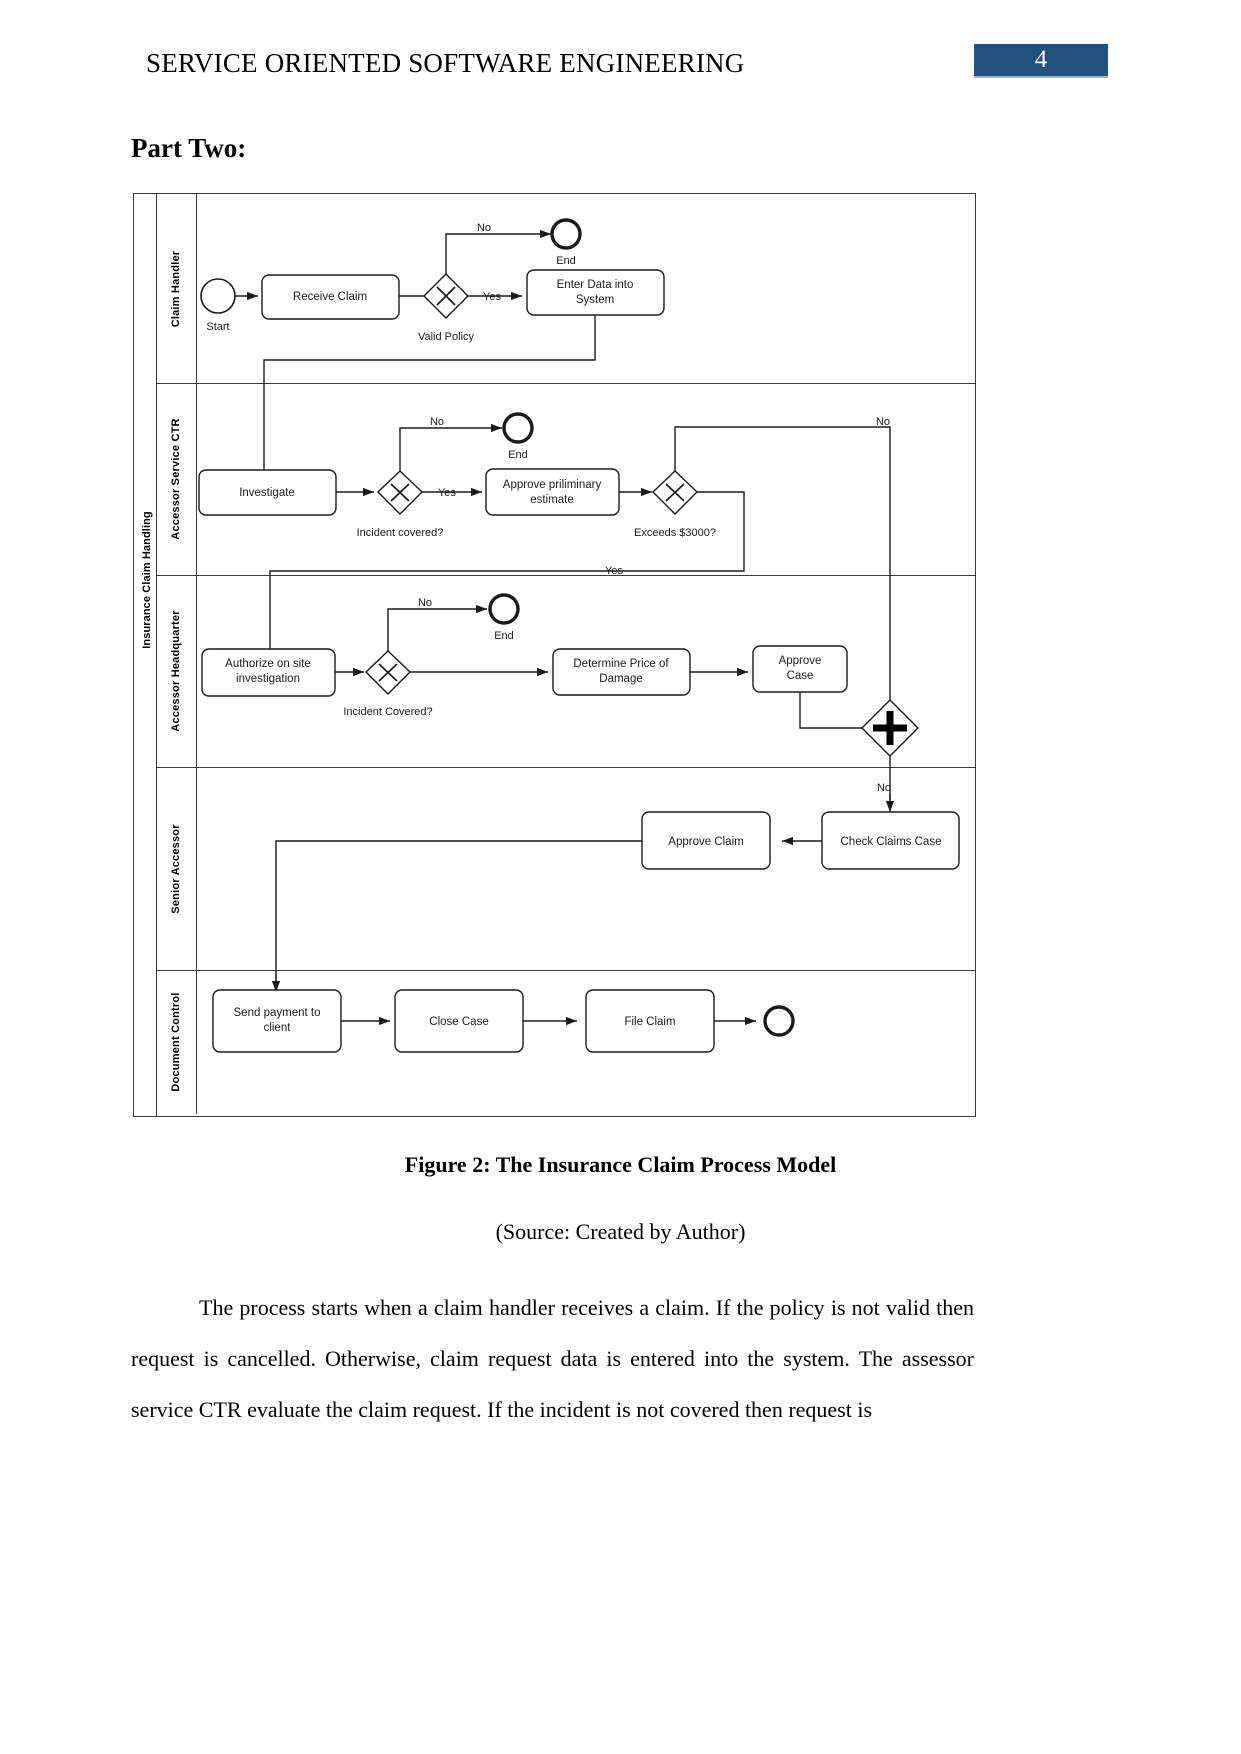 This screenshot has width=1241, height=1754. I want to click on page-header: SERVICE ORIENTED SOFTWARE ENGINEERING 4, so click(620, 67).